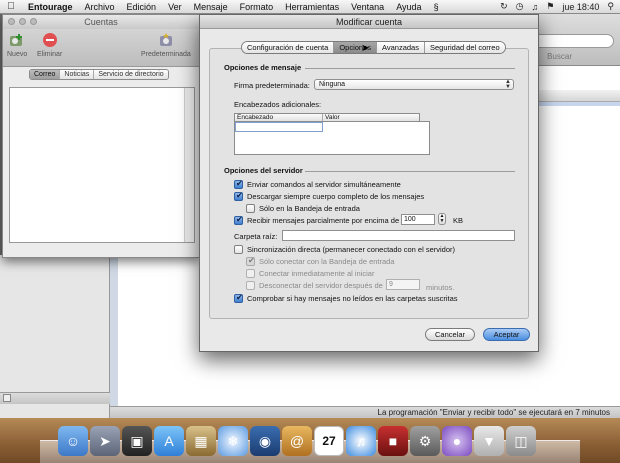 The width and height of the screenshot is (620, 463). Describe the element at coordinates (73, 441) in the screenshot. I see `finder-icon: ☺` at that location.